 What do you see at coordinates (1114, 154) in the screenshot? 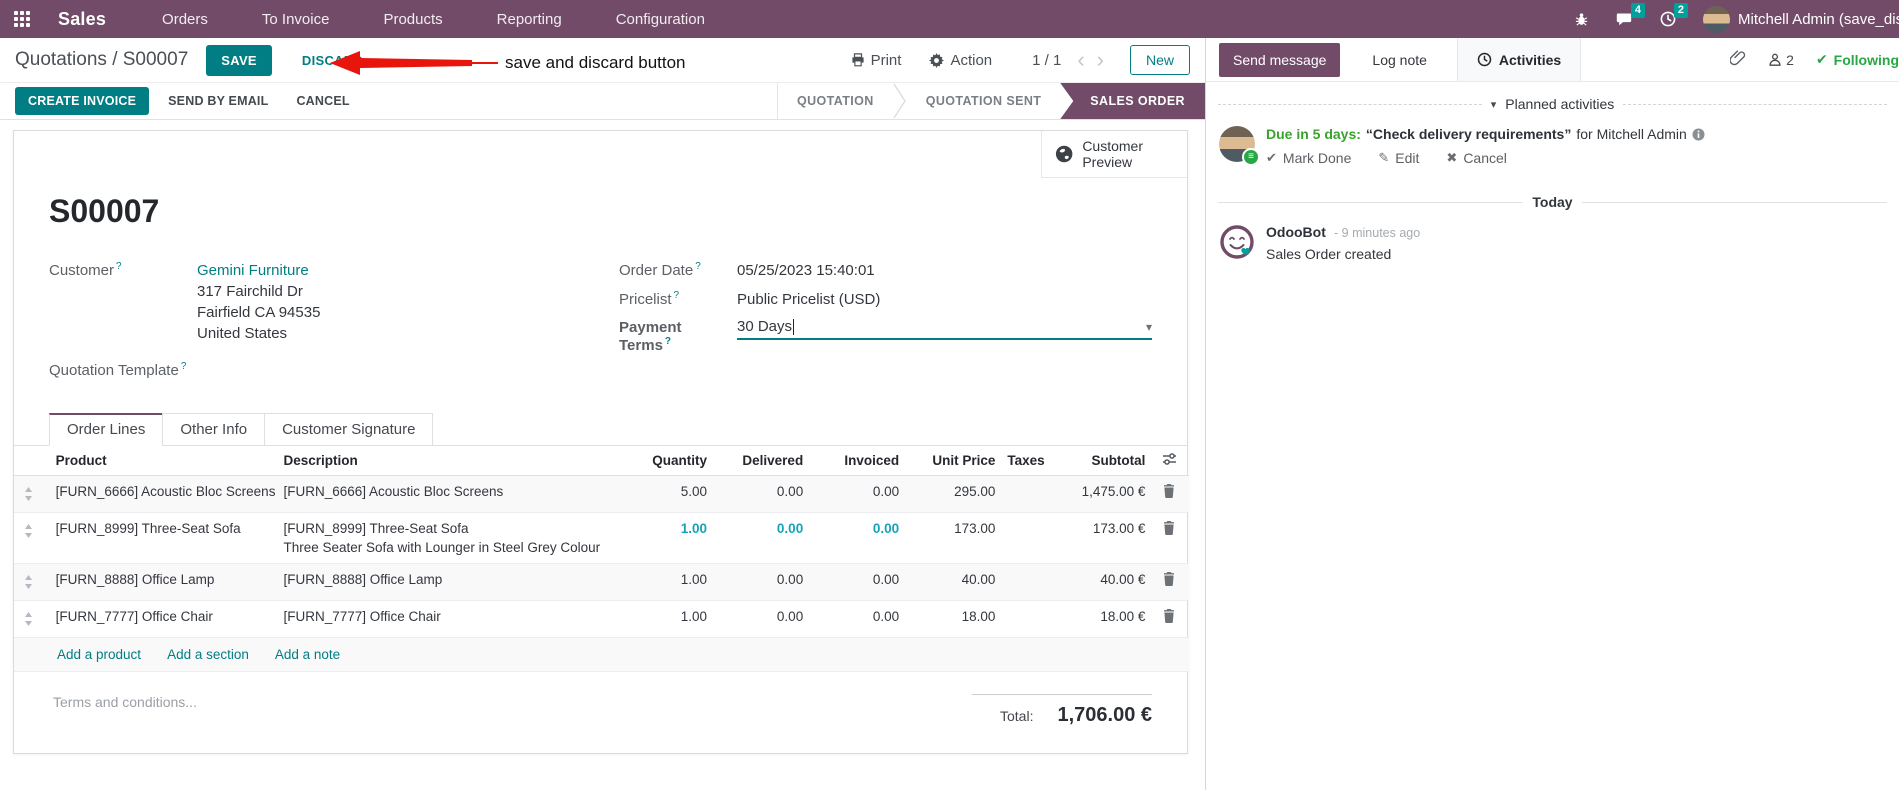
I see `customer-preview-button: Customer Preview` at bounding box center [1114, 154].